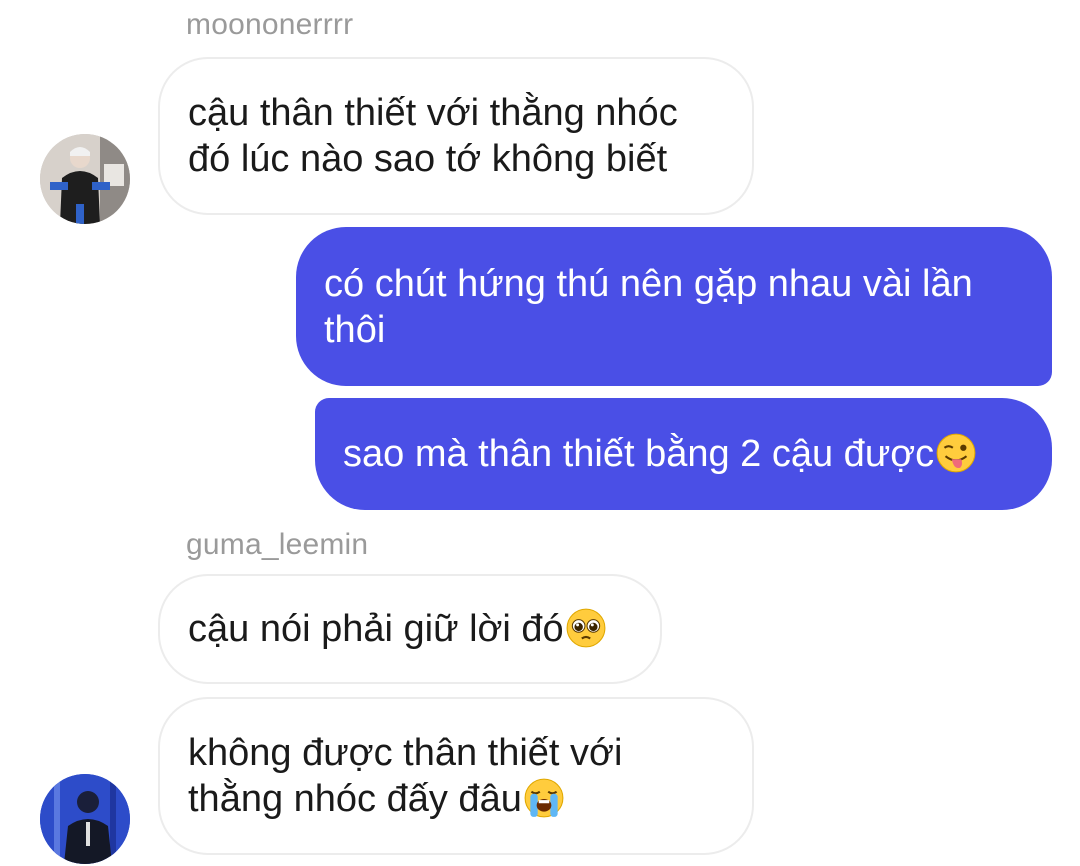 The image size is (1080, 866). I want to click on pleading-face-icon, so click(586, 628).